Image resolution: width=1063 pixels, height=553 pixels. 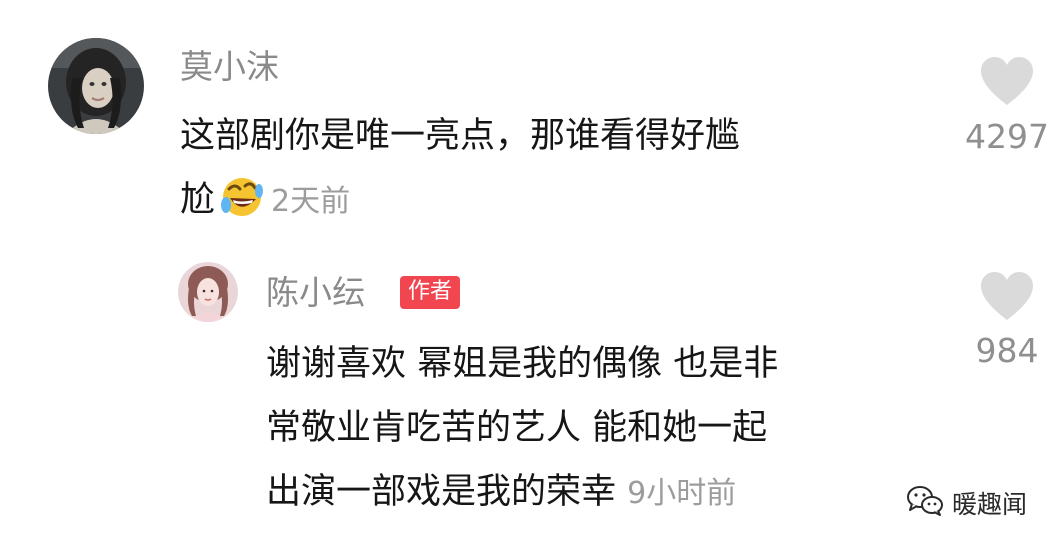 I want to click on reply-line: 常敬业肯吃苦的艺人 能和她一起, so click(x=517, y=428).